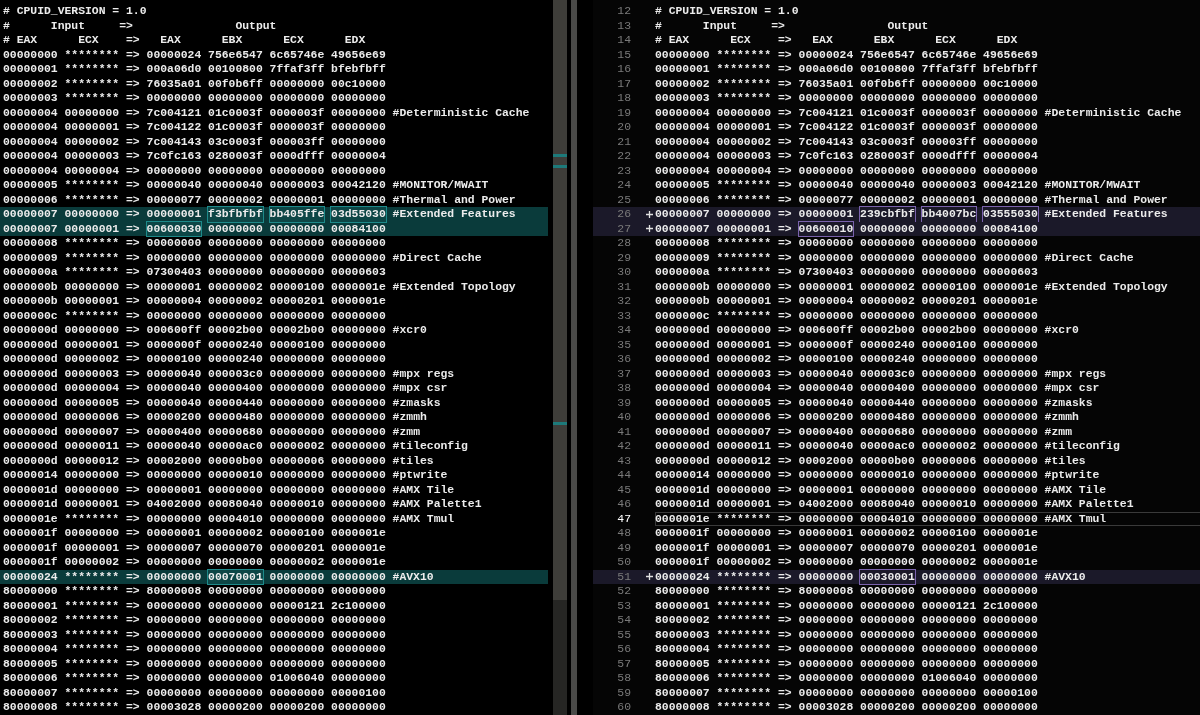  What do you see at coordinates (847, 272) in the screenshot?
I see `code-line: 0000000a ******** => 07300403 00000000 00000000 00000603` at bounding box center [847, 272].